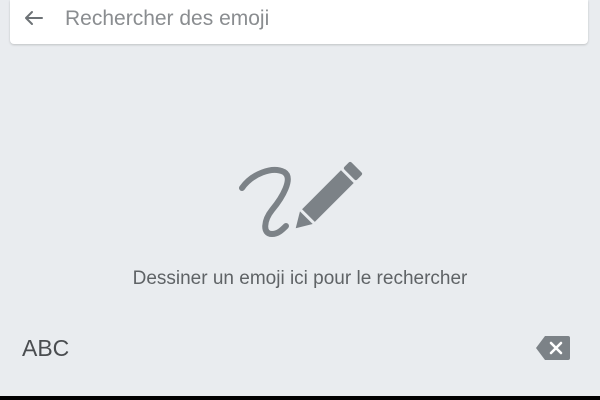 The width and height of the screenshot is (600, 400). Describe the element at coordinates (315, 19) in the screenshot. I see `search-input` at that location.